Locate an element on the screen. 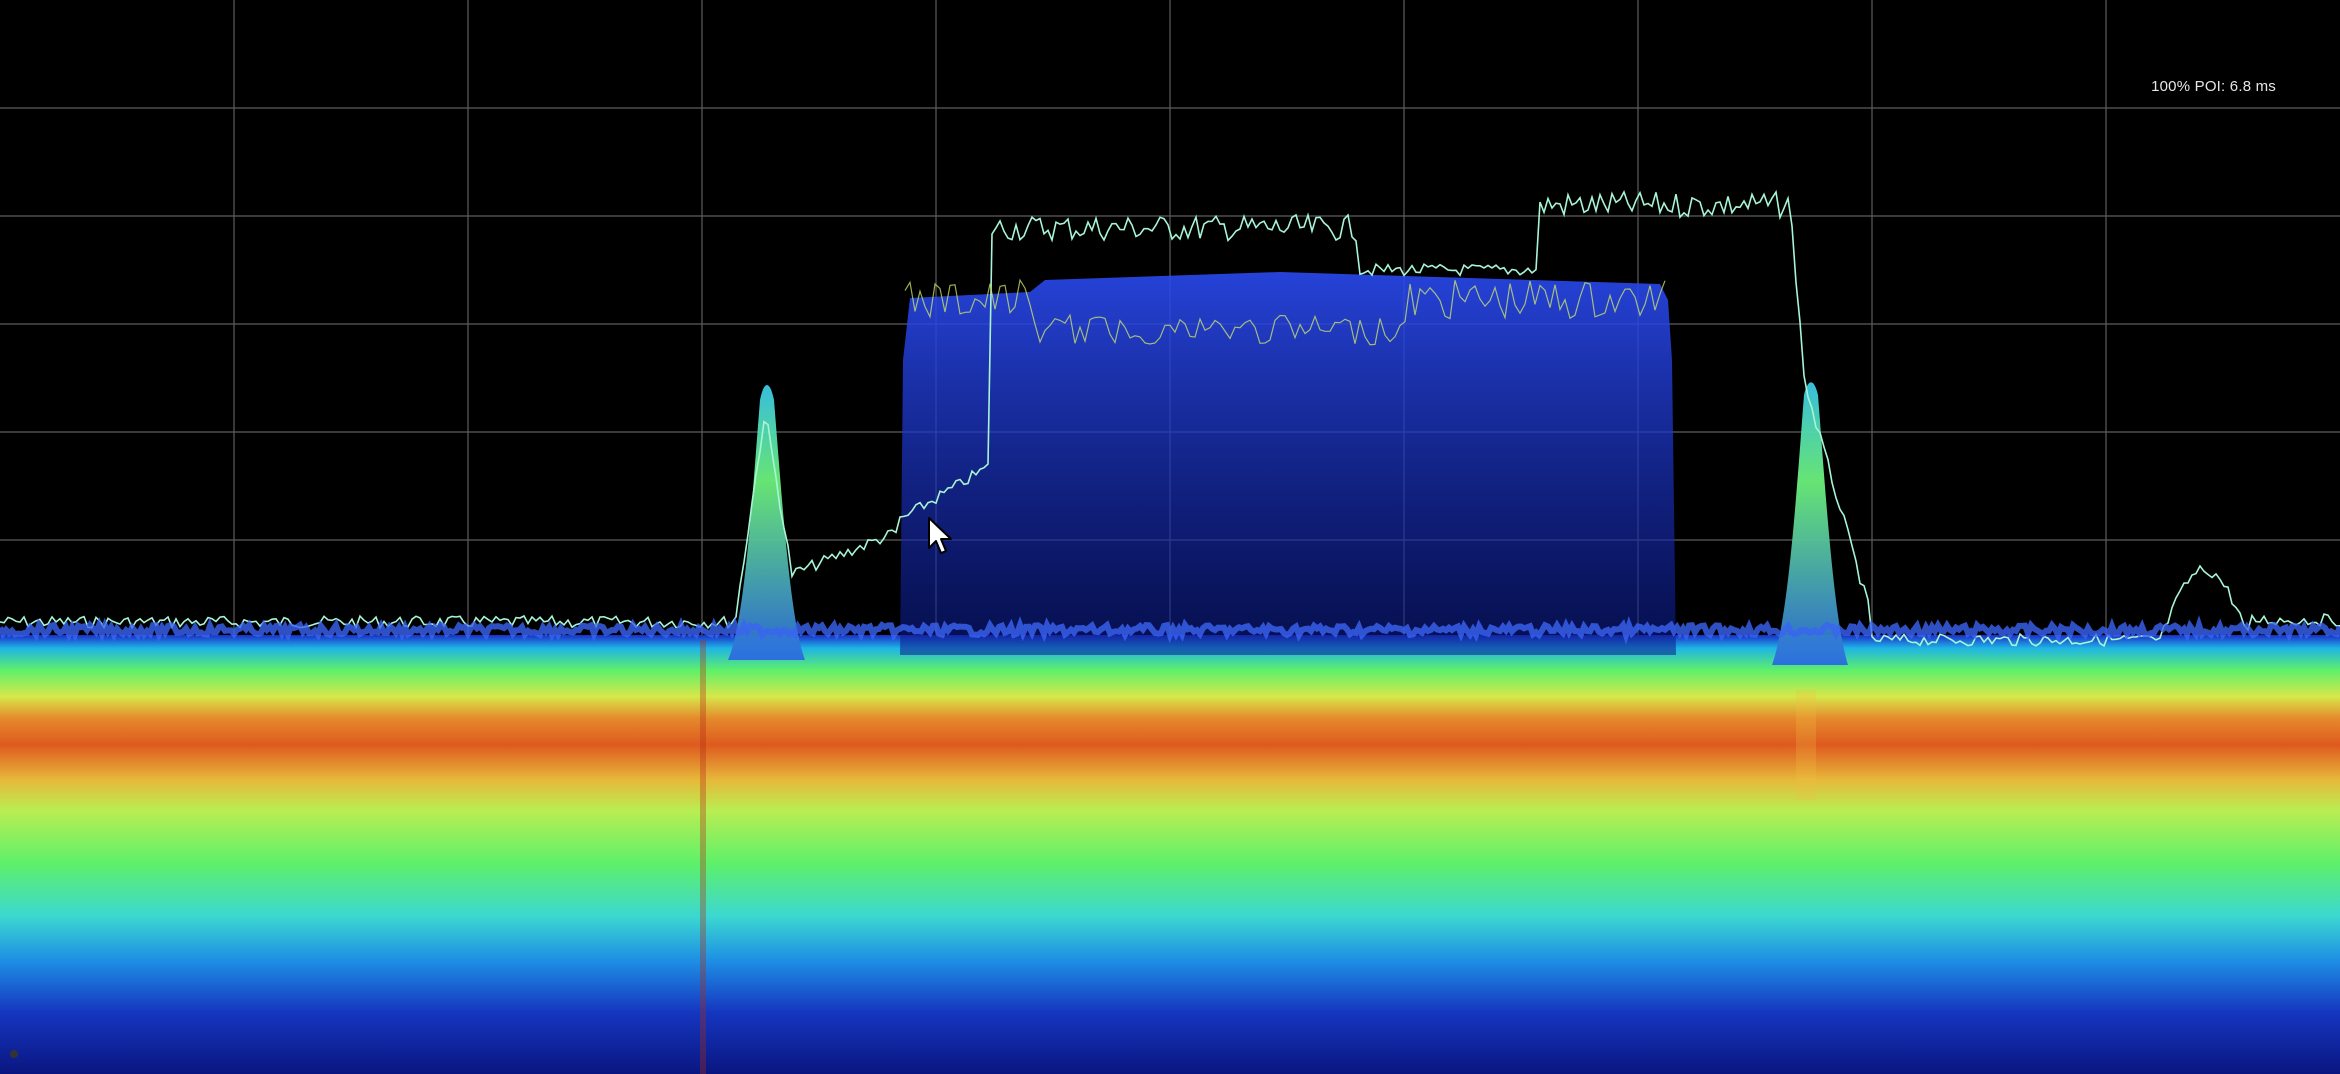 The image size is (2340, 1074). status-indicator-dot is located at coordinates (14, 1054).